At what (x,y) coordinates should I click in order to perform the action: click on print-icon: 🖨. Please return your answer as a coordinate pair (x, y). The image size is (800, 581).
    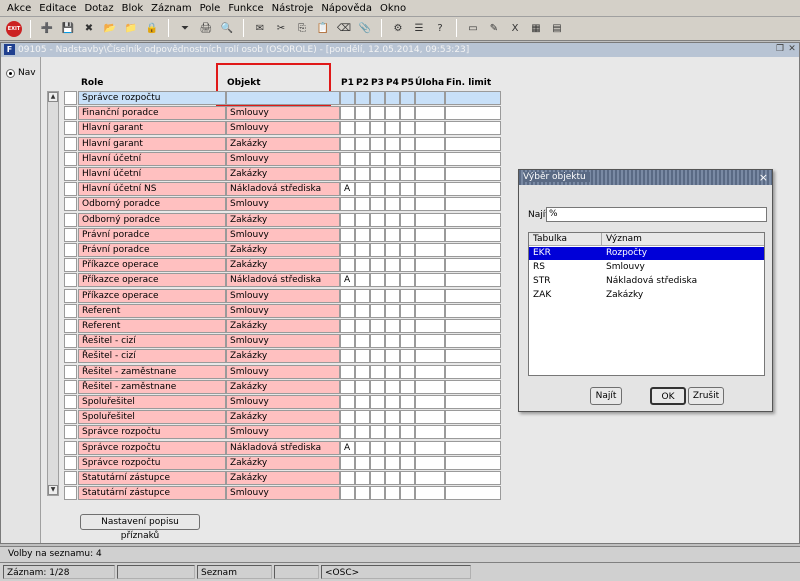
    Looking at the image, I should click on (206, 29).